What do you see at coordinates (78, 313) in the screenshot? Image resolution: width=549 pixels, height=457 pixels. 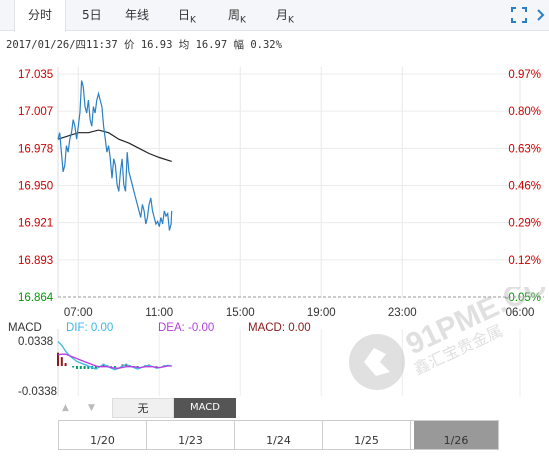 I see `x-tick-label: 07:00` at bounding box center [78, 313].